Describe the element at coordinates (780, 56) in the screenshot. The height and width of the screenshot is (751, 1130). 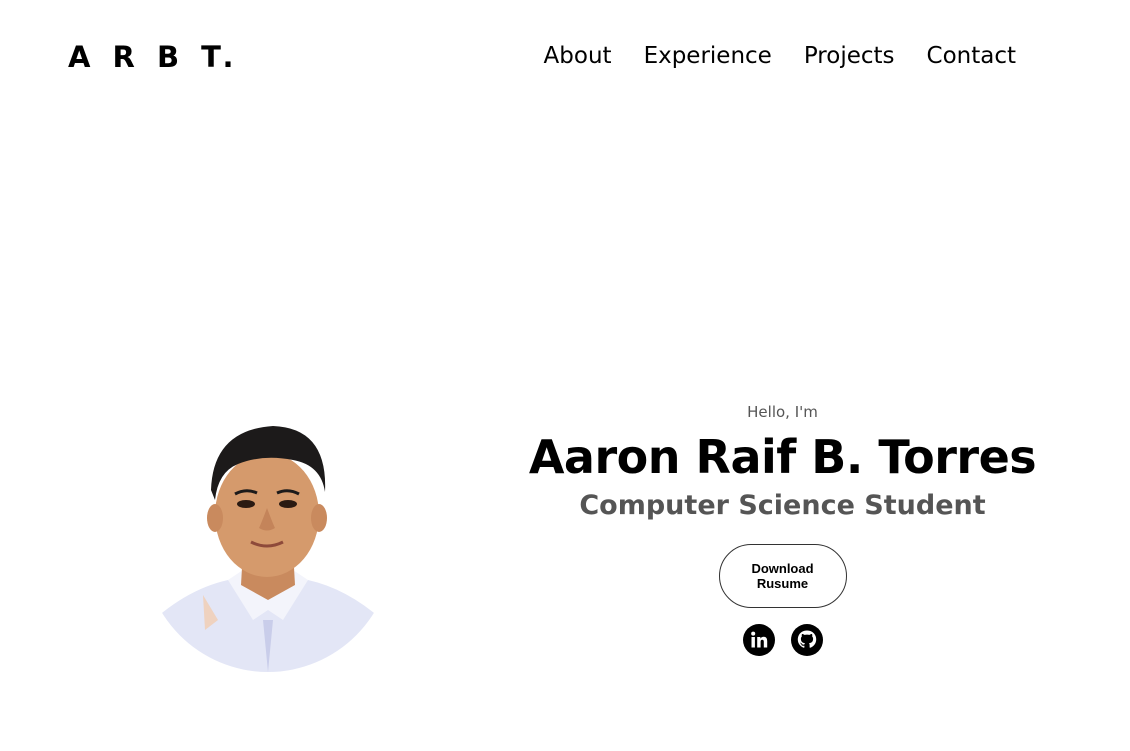
I see `main-nav: About Experience Projects Contact` at that location.